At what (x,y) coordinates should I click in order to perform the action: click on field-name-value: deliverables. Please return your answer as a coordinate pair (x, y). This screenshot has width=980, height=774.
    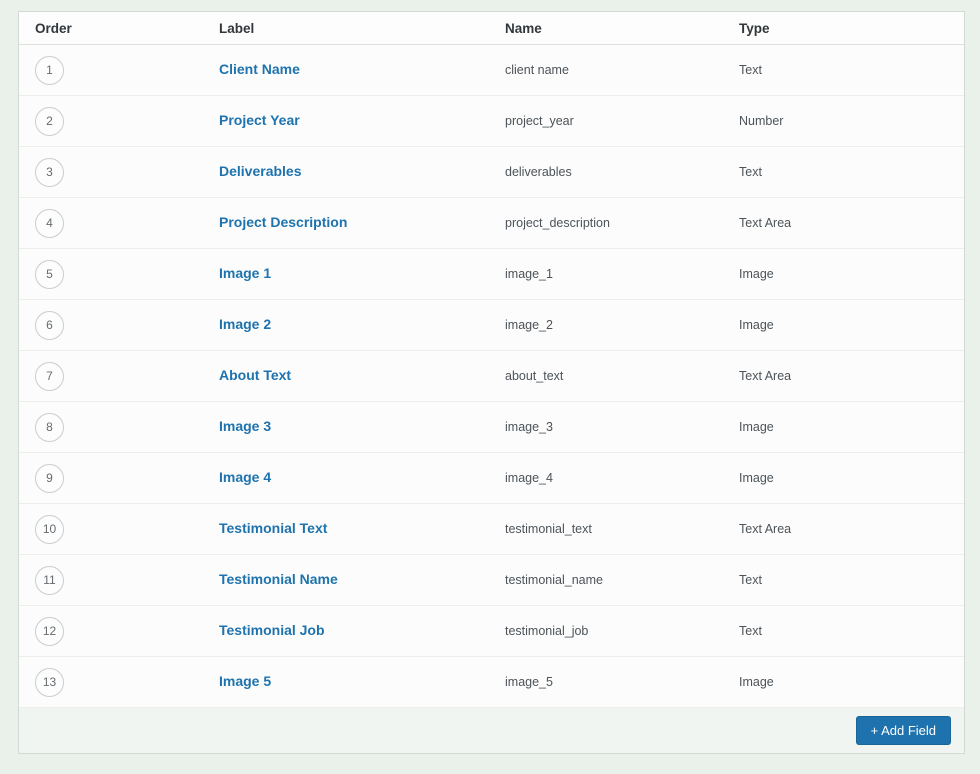
    Looking at the image, I should click on (538, 172).